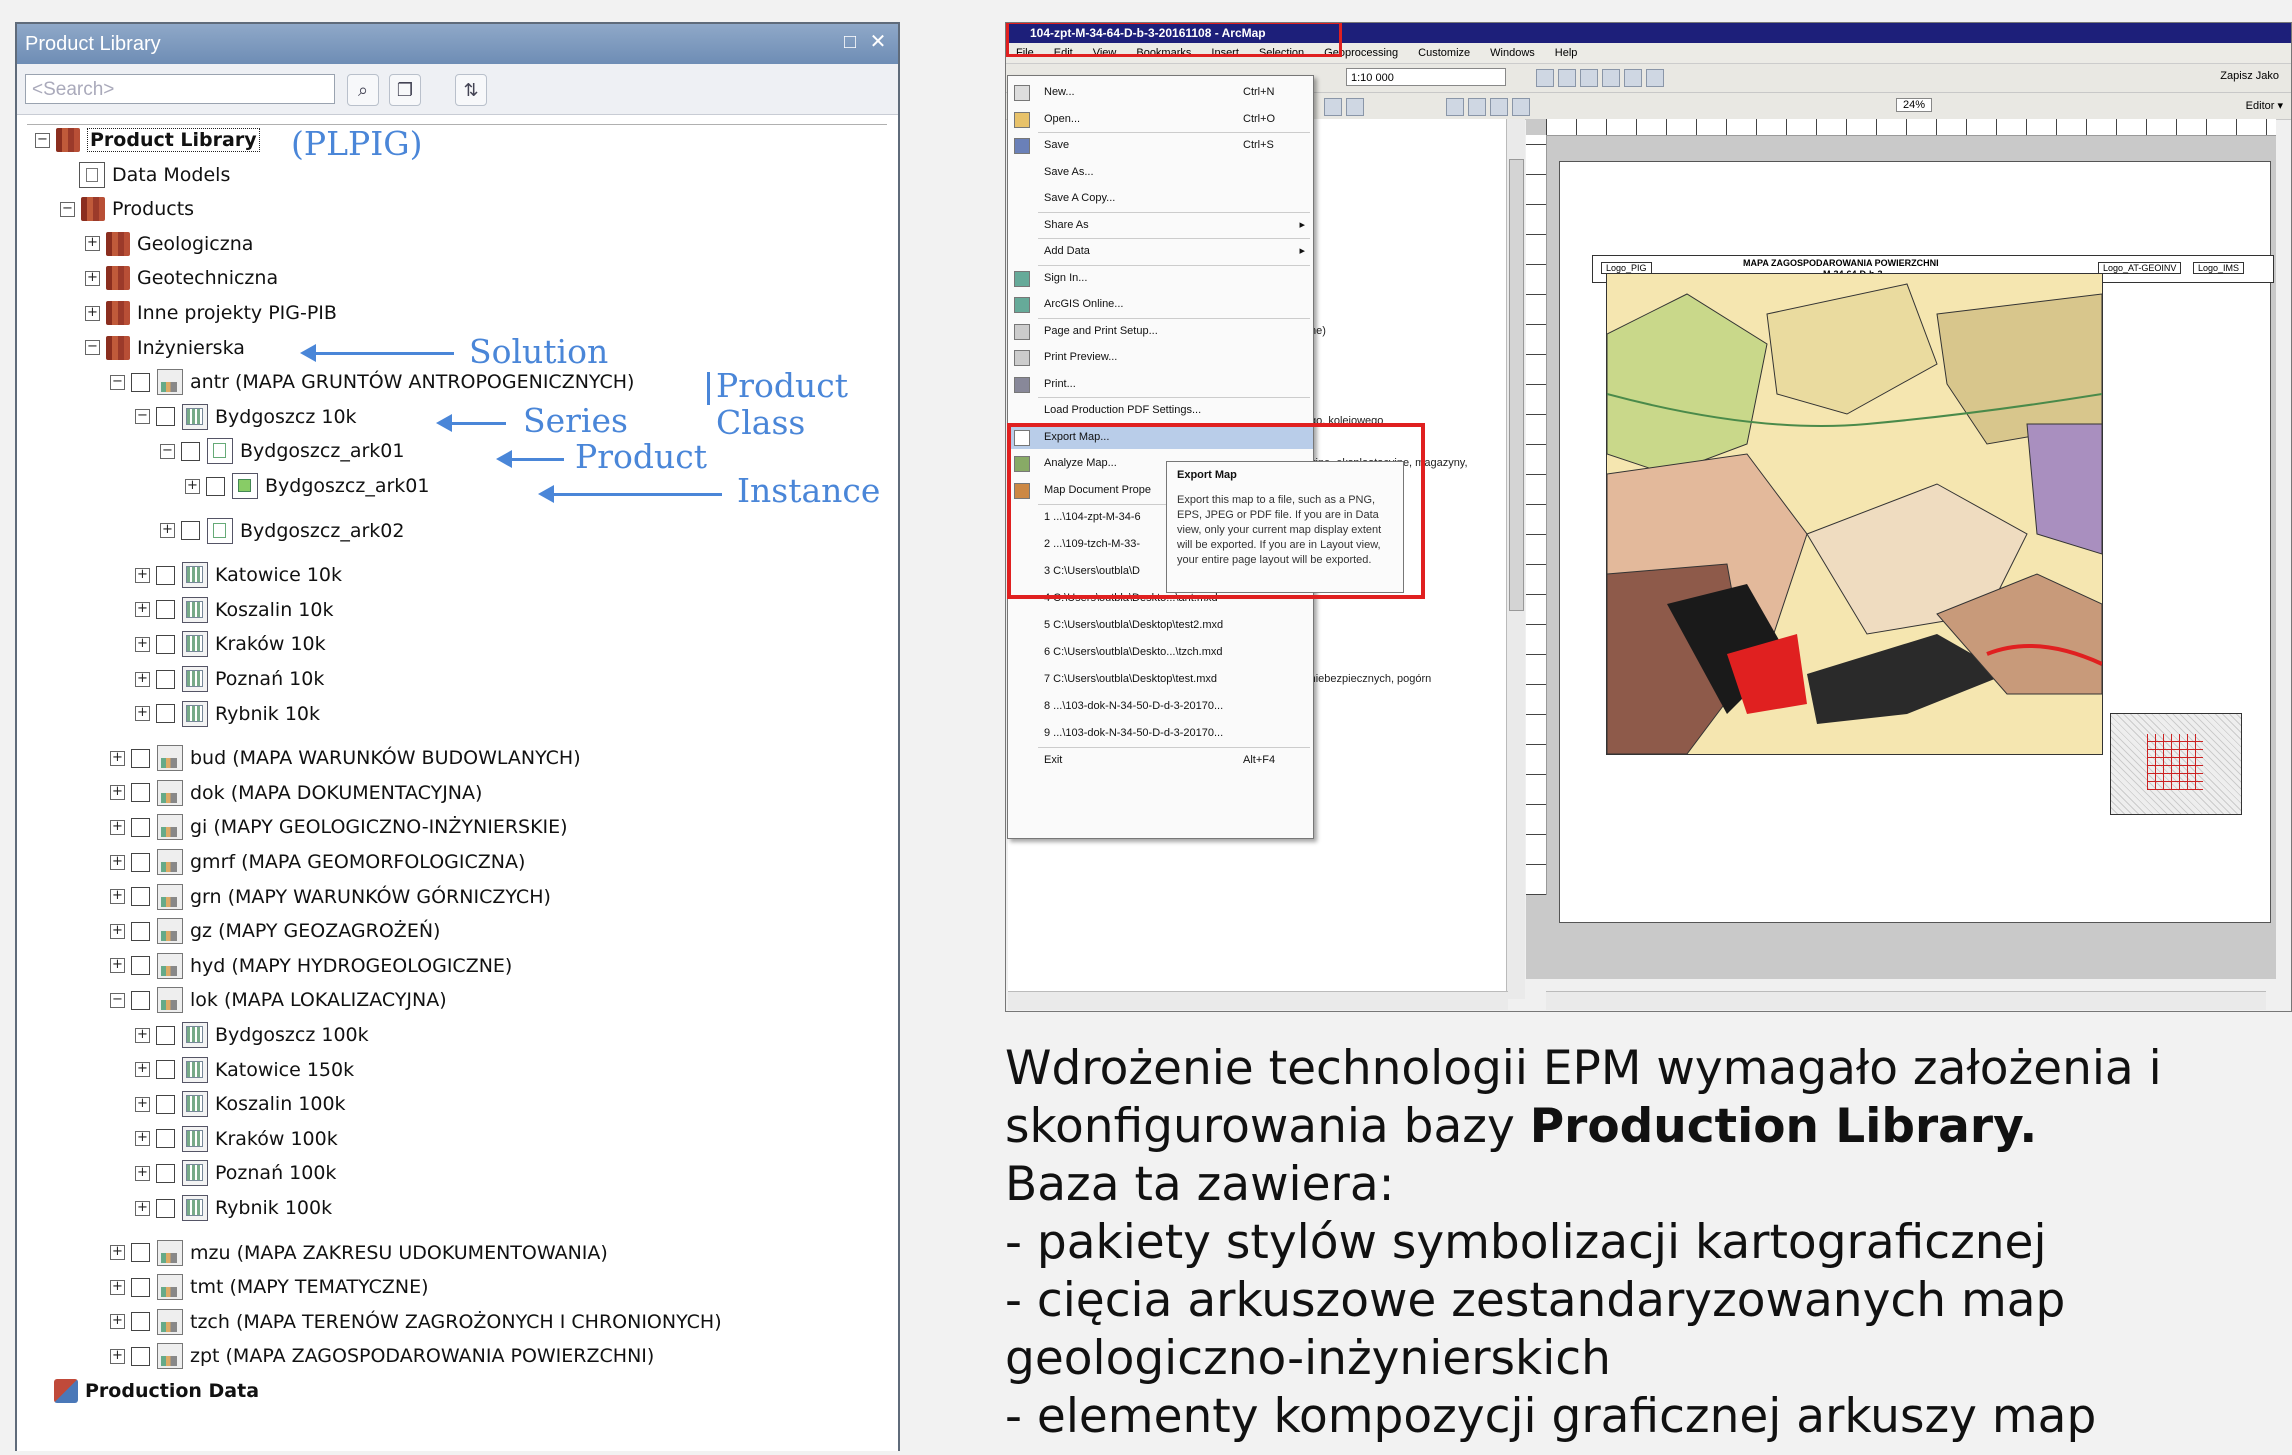 This screenshot has width=2292, height=1455. Describe the element at coordinates (246, 417) in the screenshot. I see `tree-item: − Bydgoszcz 10k` at that location.